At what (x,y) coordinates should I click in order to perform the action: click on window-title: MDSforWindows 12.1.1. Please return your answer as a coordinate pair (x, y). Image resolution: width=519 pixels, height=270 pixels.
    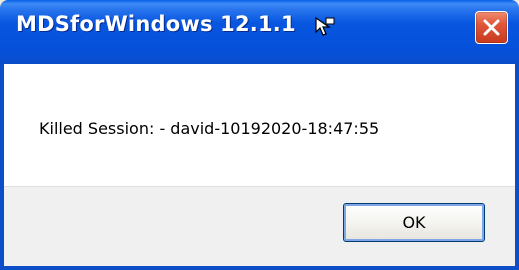
    Looking at the image, I should click on (156, 24).